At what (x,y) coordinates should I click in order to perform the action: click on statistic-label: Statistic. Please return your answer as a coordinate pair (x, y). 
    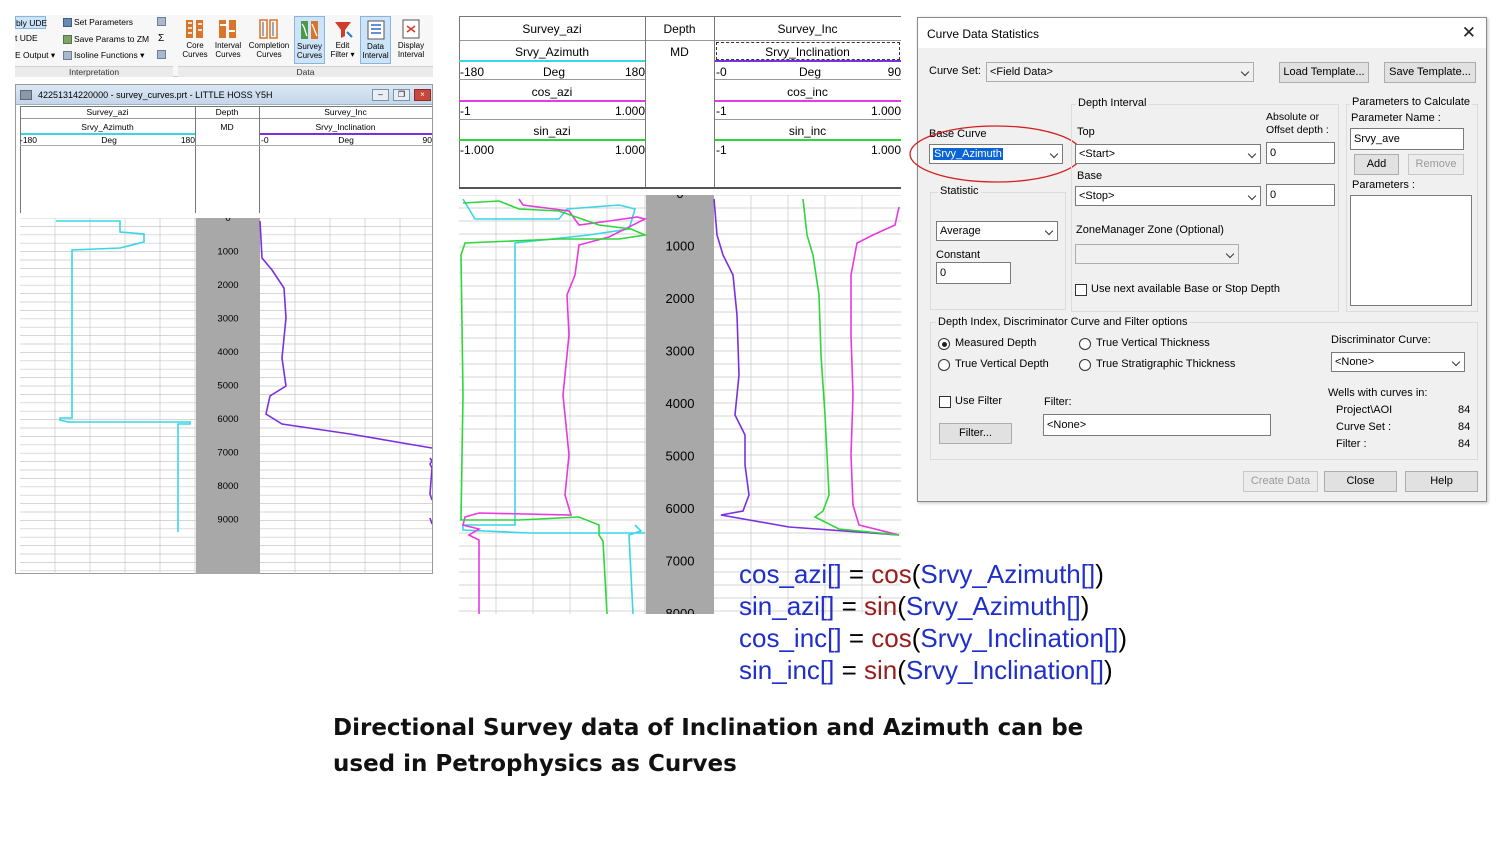
    Looking at the image, I should click on (959, 191).